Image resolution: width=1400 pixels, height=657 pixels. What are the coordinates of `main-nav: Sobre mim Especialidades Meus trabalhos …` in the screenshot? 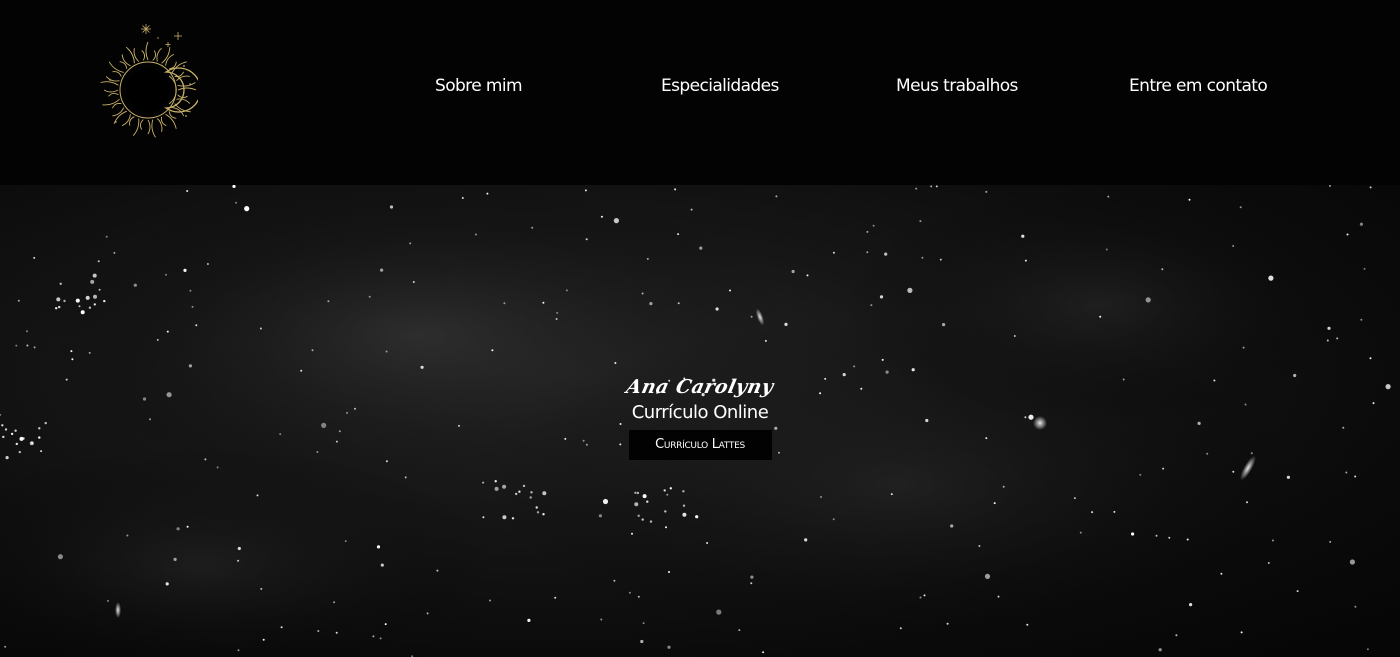 It's located at (700, 91).